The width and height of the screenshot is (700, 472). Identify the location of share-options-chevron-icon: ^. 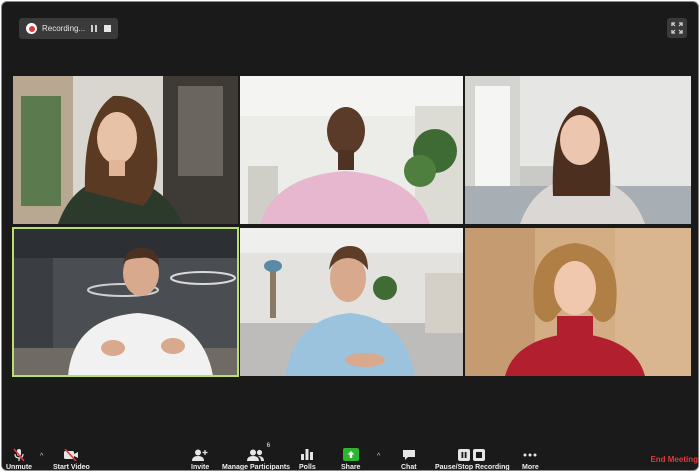
(378, 456).